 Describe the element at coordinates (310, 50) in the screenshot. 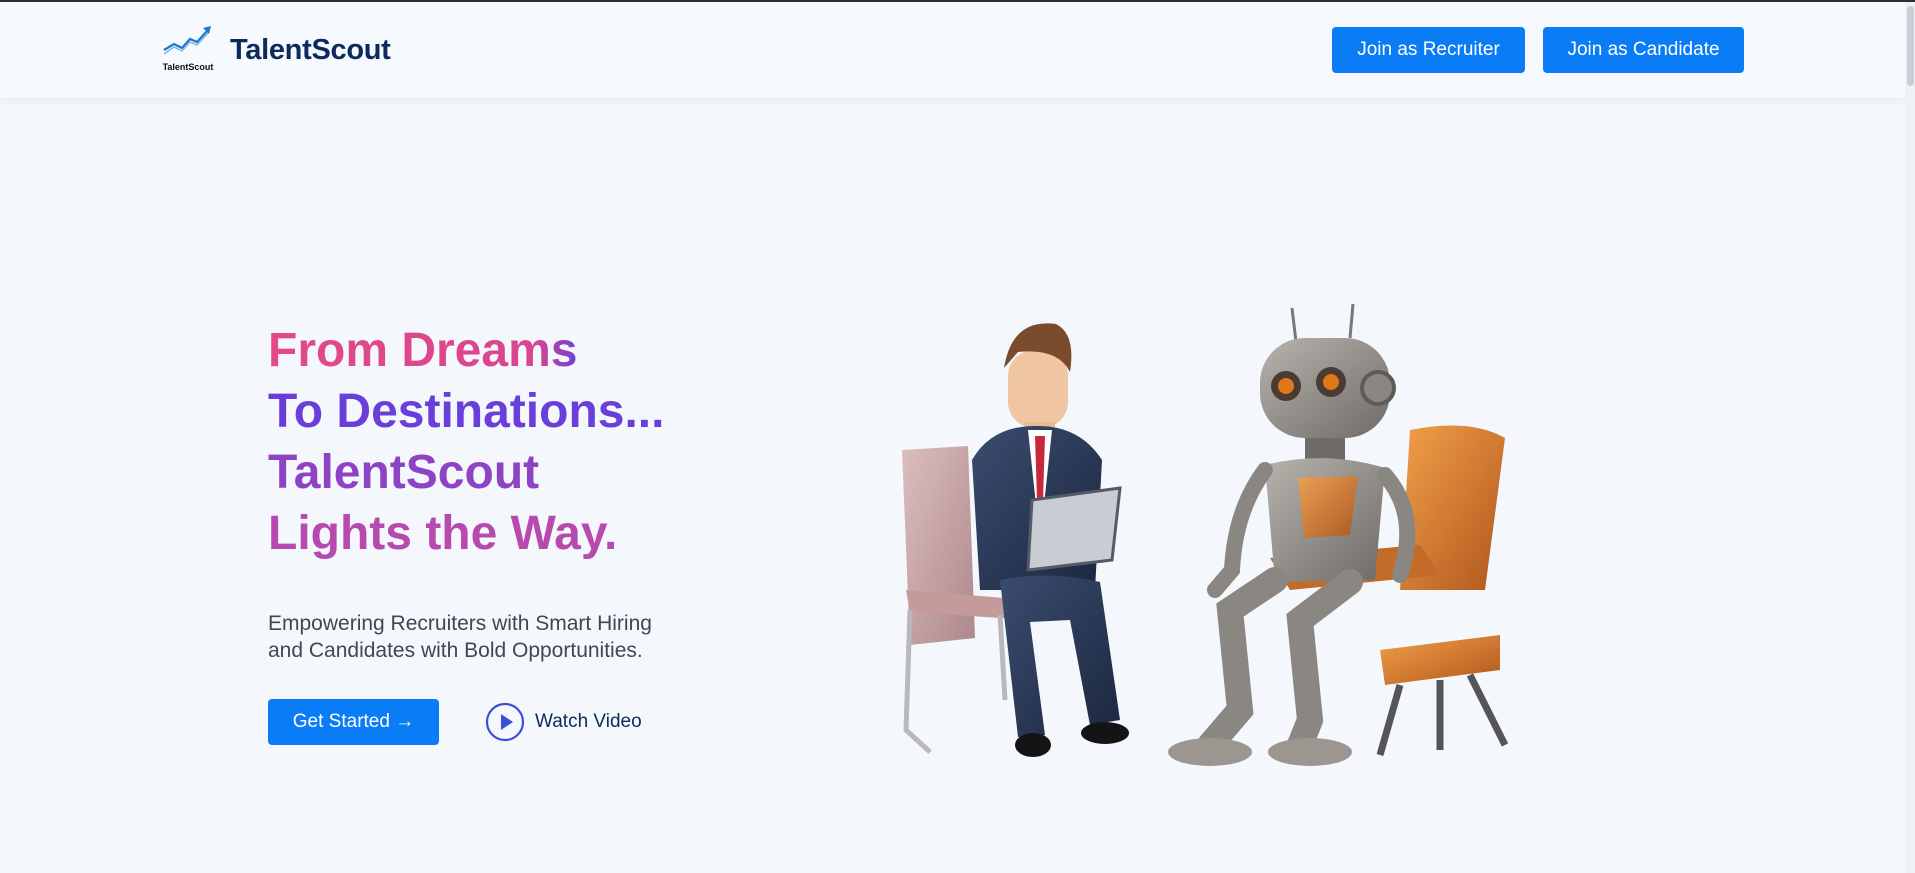

I see `brand-name: TalentScout` at that location.